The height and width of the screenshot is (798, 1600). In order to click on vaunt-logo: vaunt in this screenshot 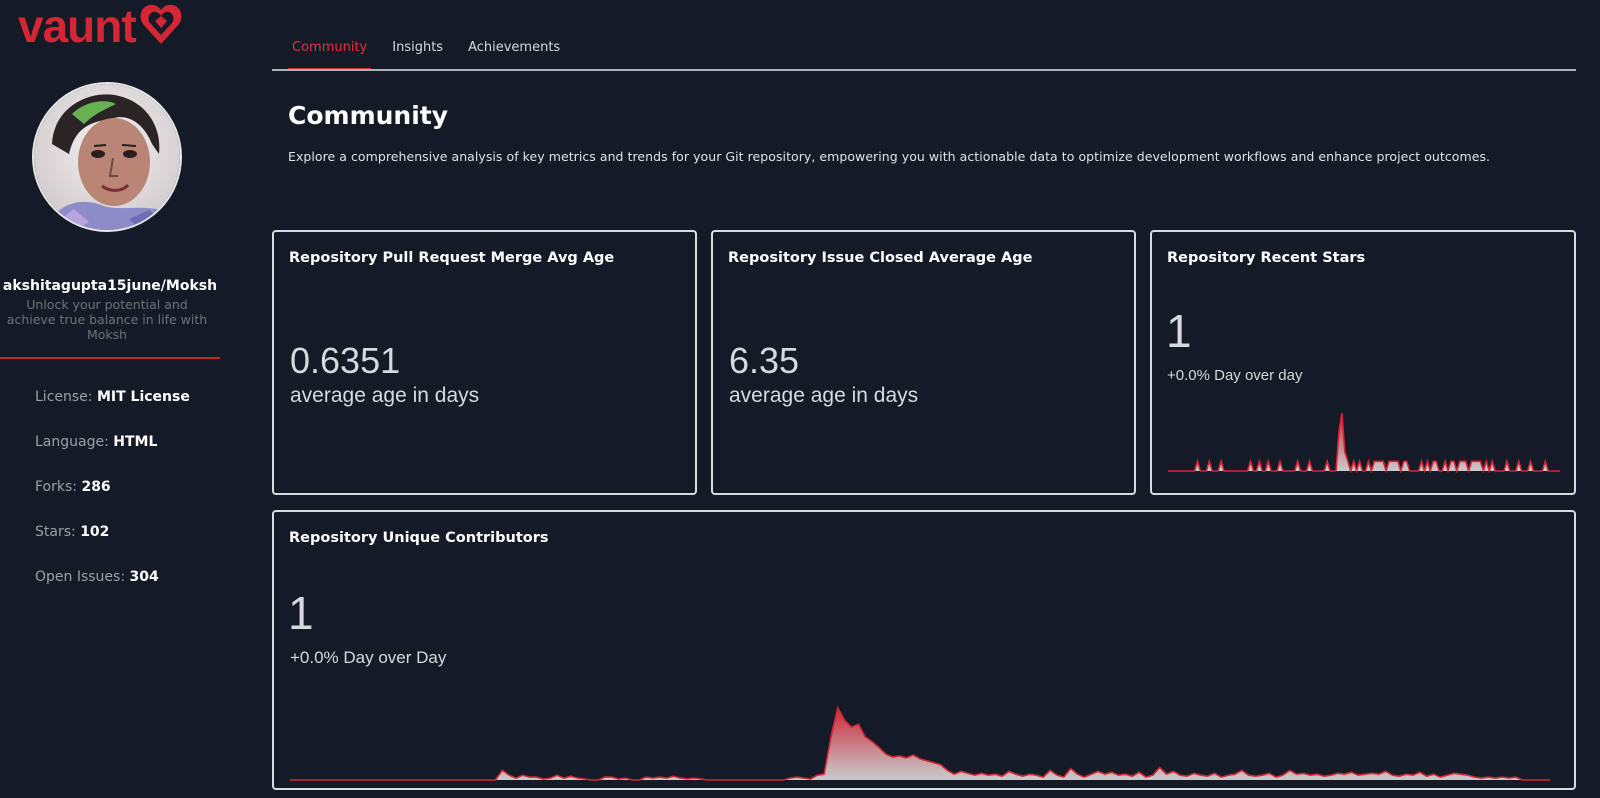, I will do `click(100, 26)`.